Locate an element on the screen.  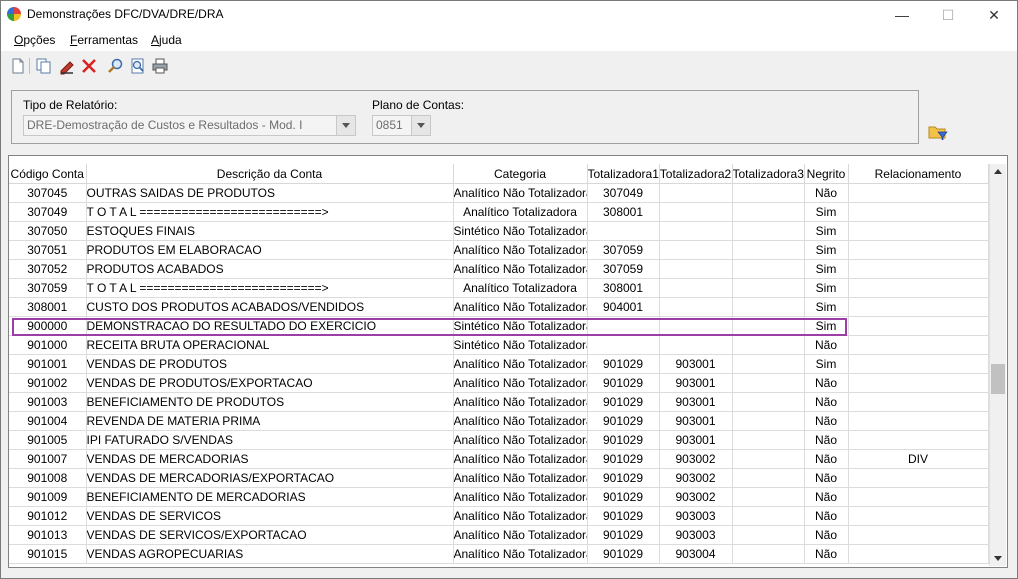
cell-categoria: Analítico Totalizadora is located at coordinates (520, 288).